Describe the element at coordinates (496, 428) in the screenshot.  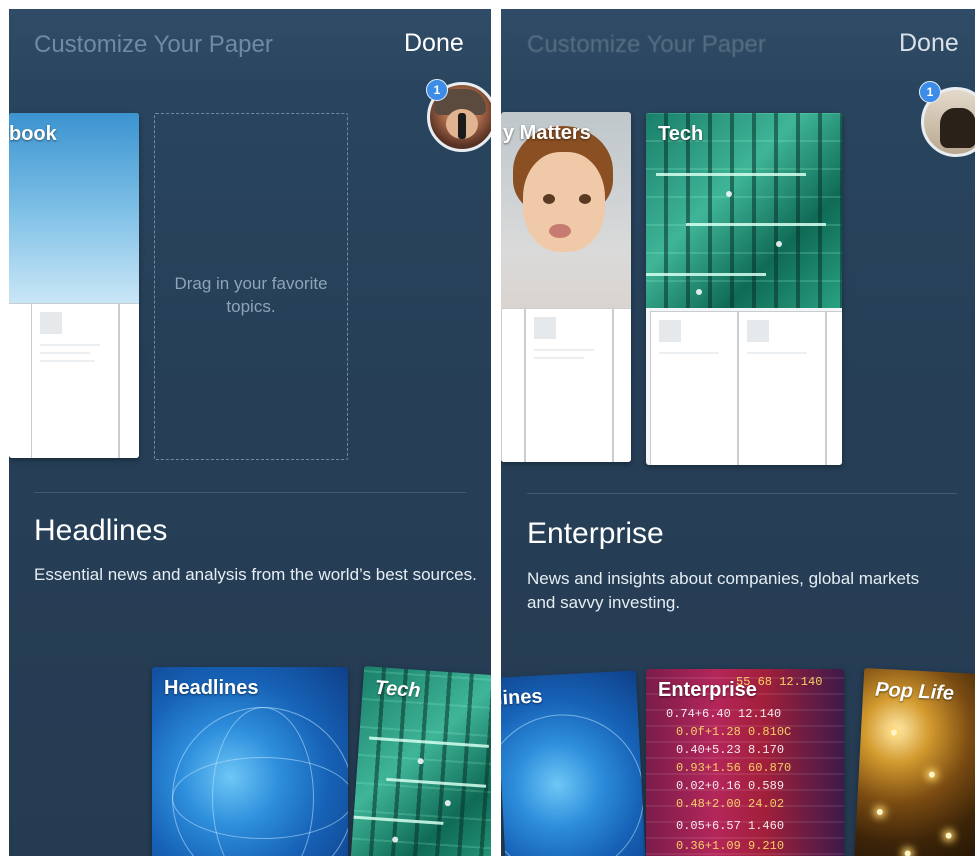
I see `screen-divider` at that location.